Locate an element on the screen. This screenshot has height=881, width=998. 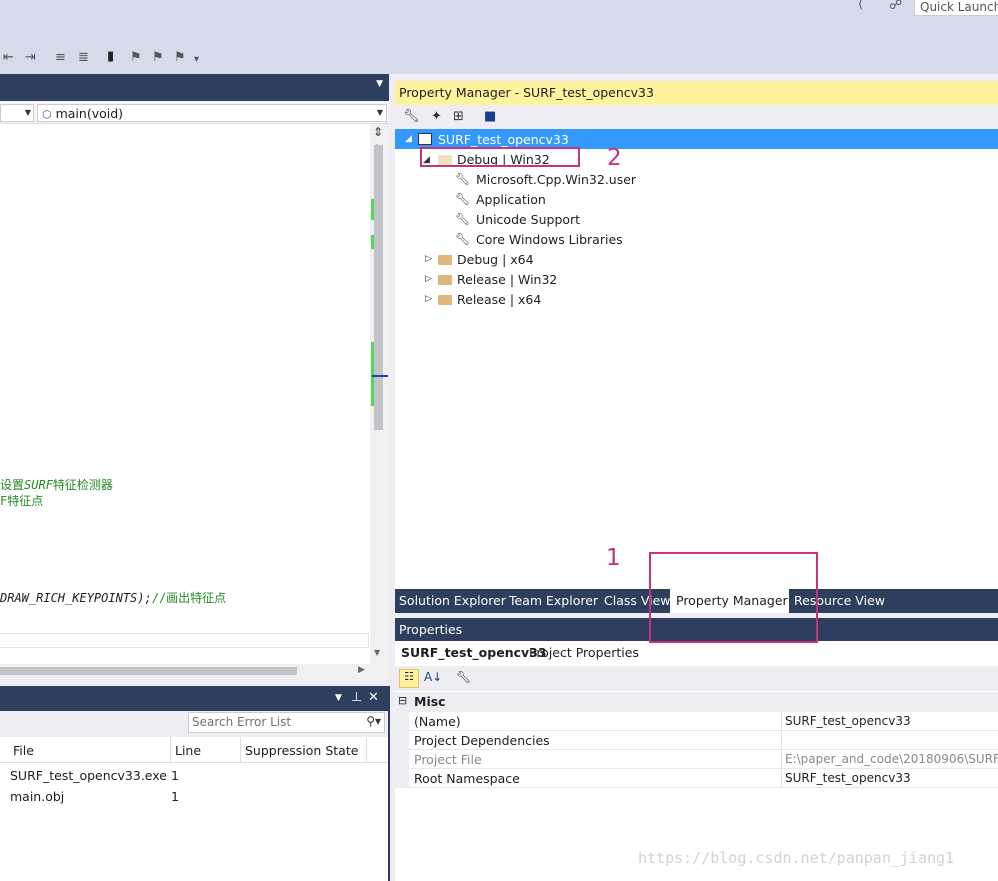
table-row: SURF_test_opencv33.exe 1 is located at coordinates (194, 775).